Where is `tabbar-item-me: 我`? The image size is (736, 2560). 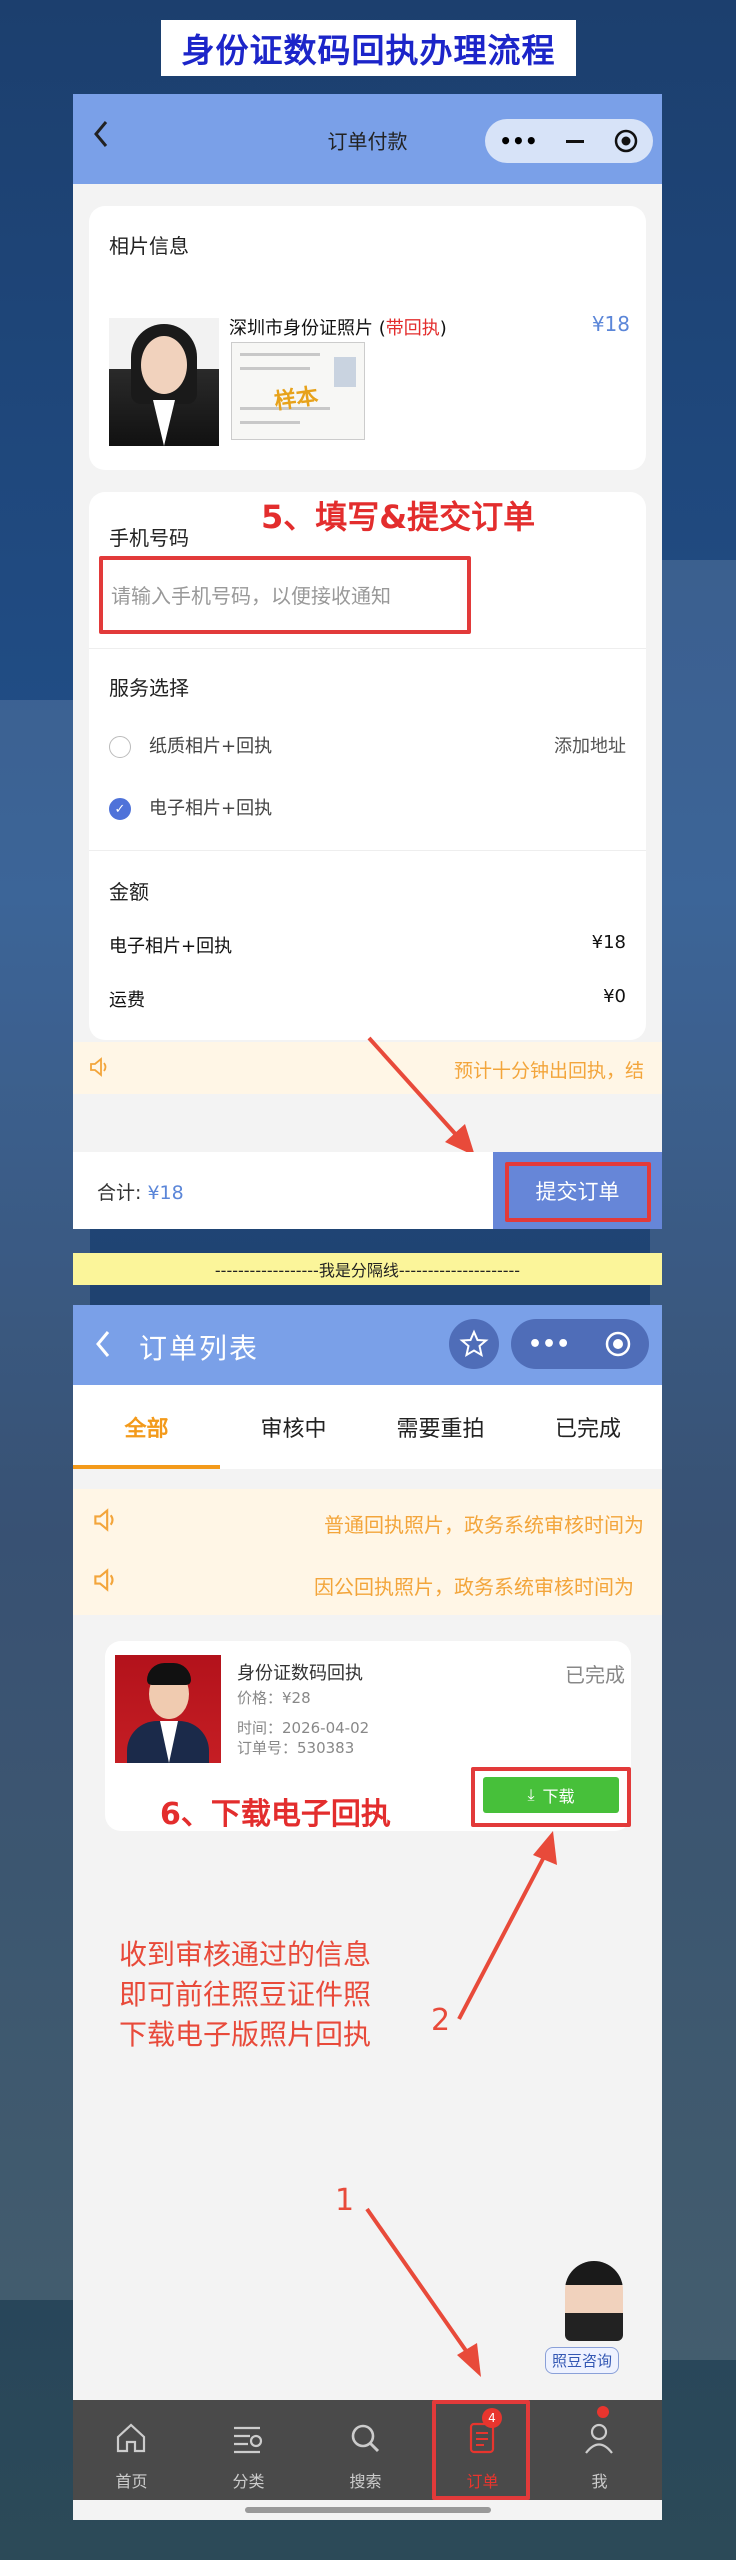 tabbar-item-me: 我 is located at coordinates (599, 2450).